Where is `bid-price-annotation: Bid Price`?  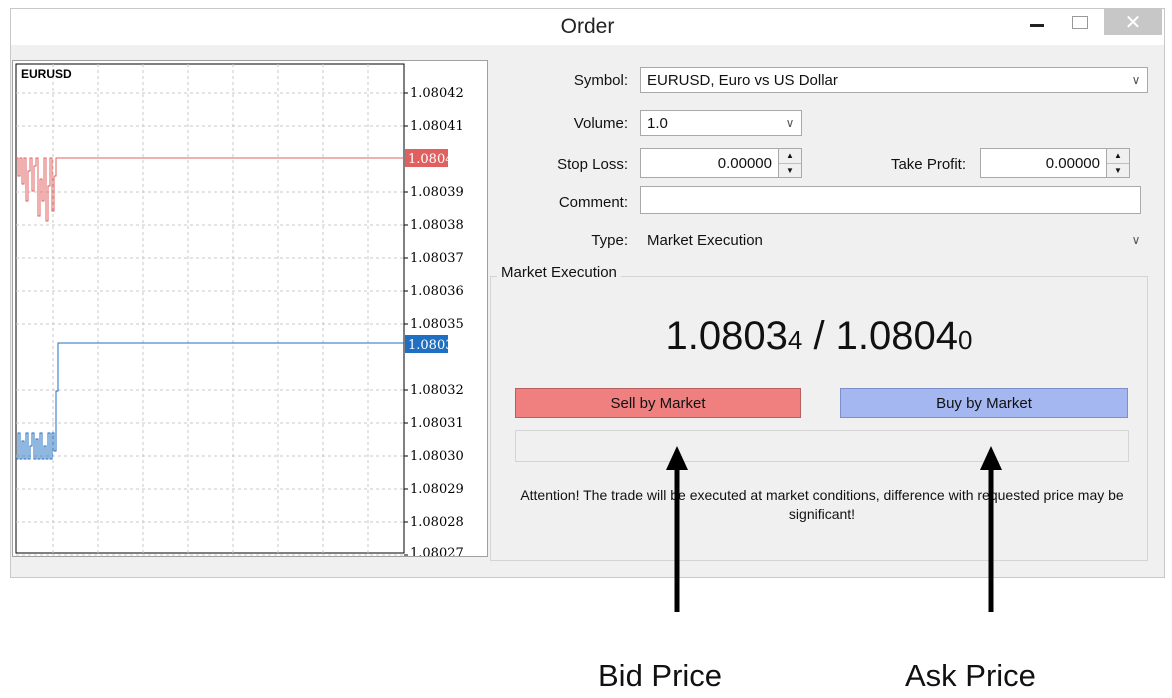 bid-price-annotation: Bid Price is located at coordinates (660, 675).